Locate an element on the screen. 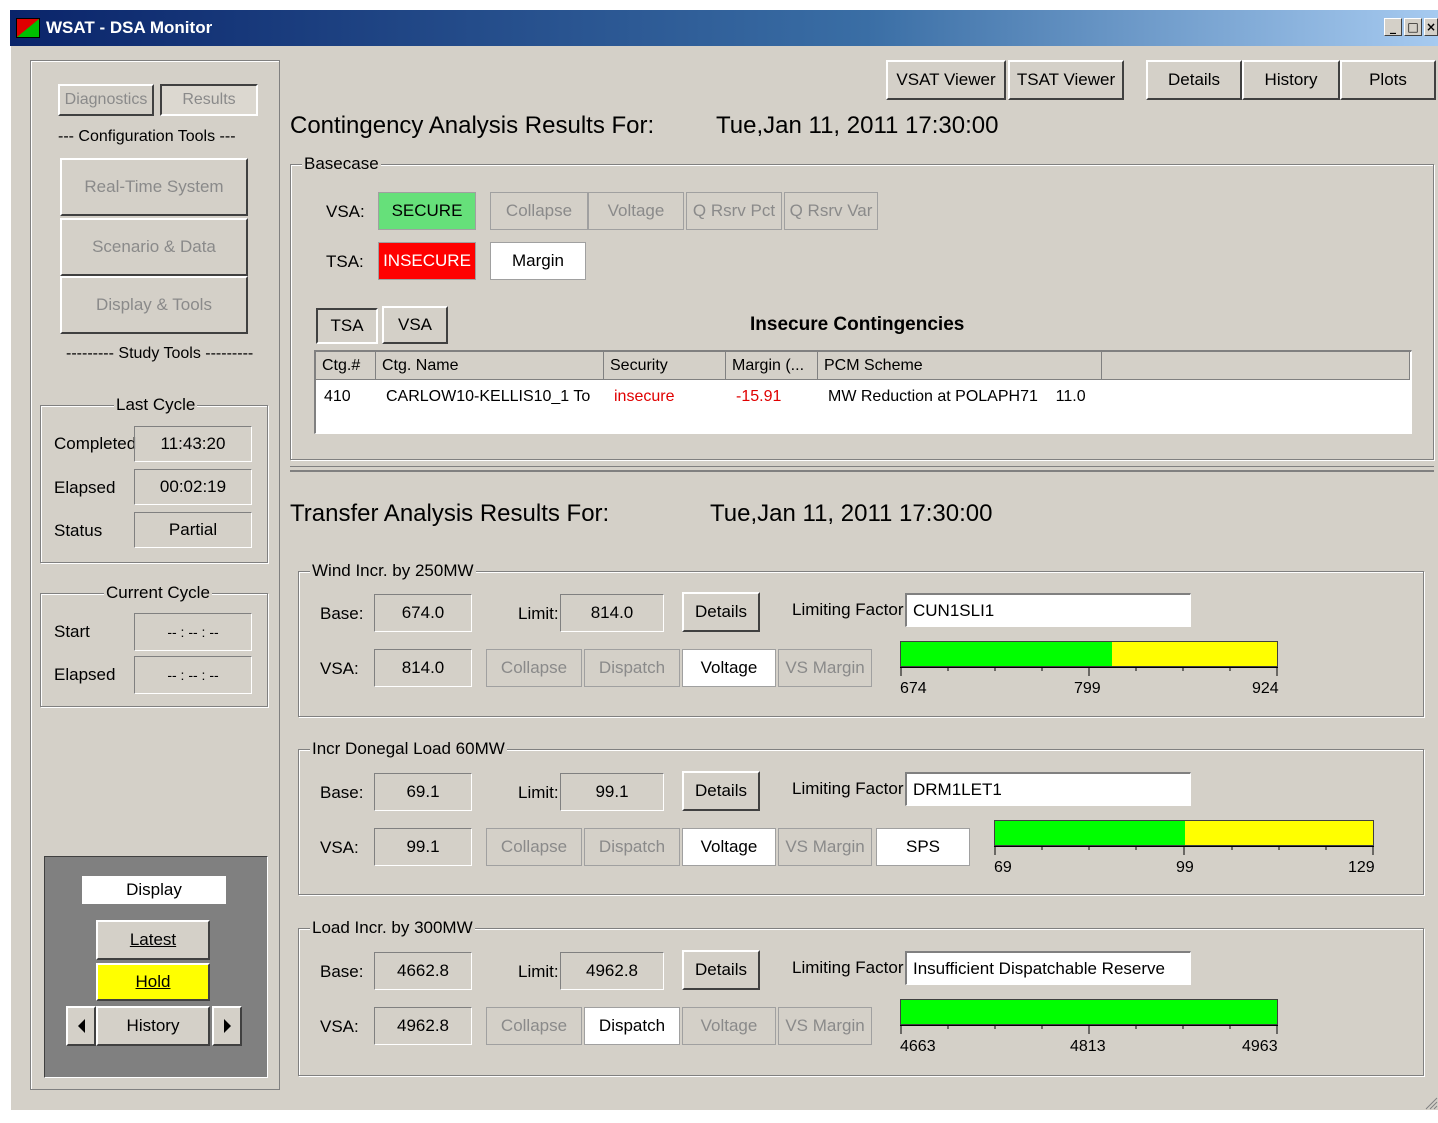  limiting-factor-field: Insufficient Dispatchable Reserve is located at coordinates (1048, 968).